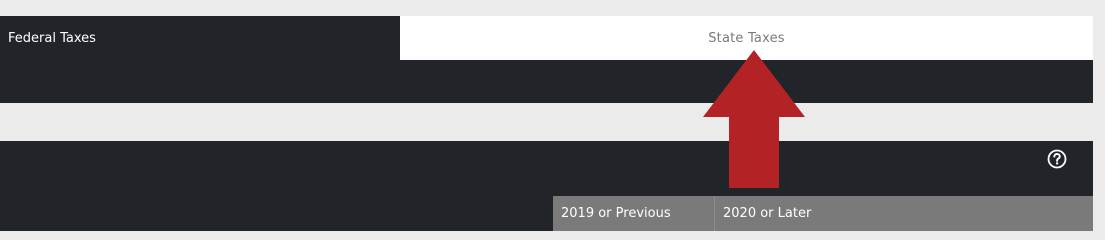 This screenshot has width=1105, height=240. I want to click on column-2019-or-previous: 2019 or Previous, so click(634, 213).